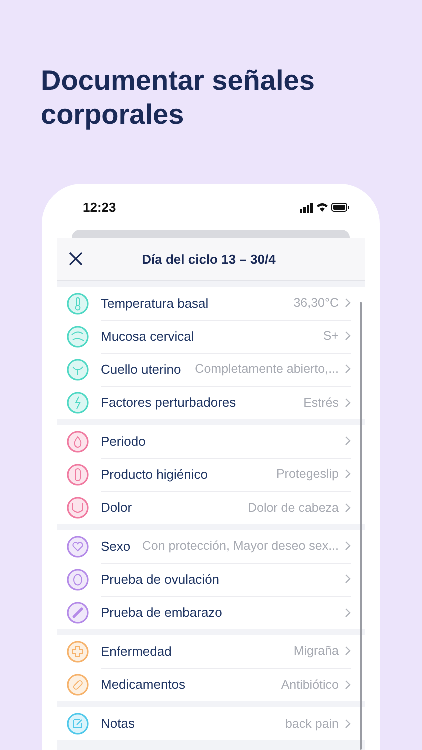  Describe the element at coordinates (99, 207) in the screenshot. I see `status-time: 12:23` at that location.